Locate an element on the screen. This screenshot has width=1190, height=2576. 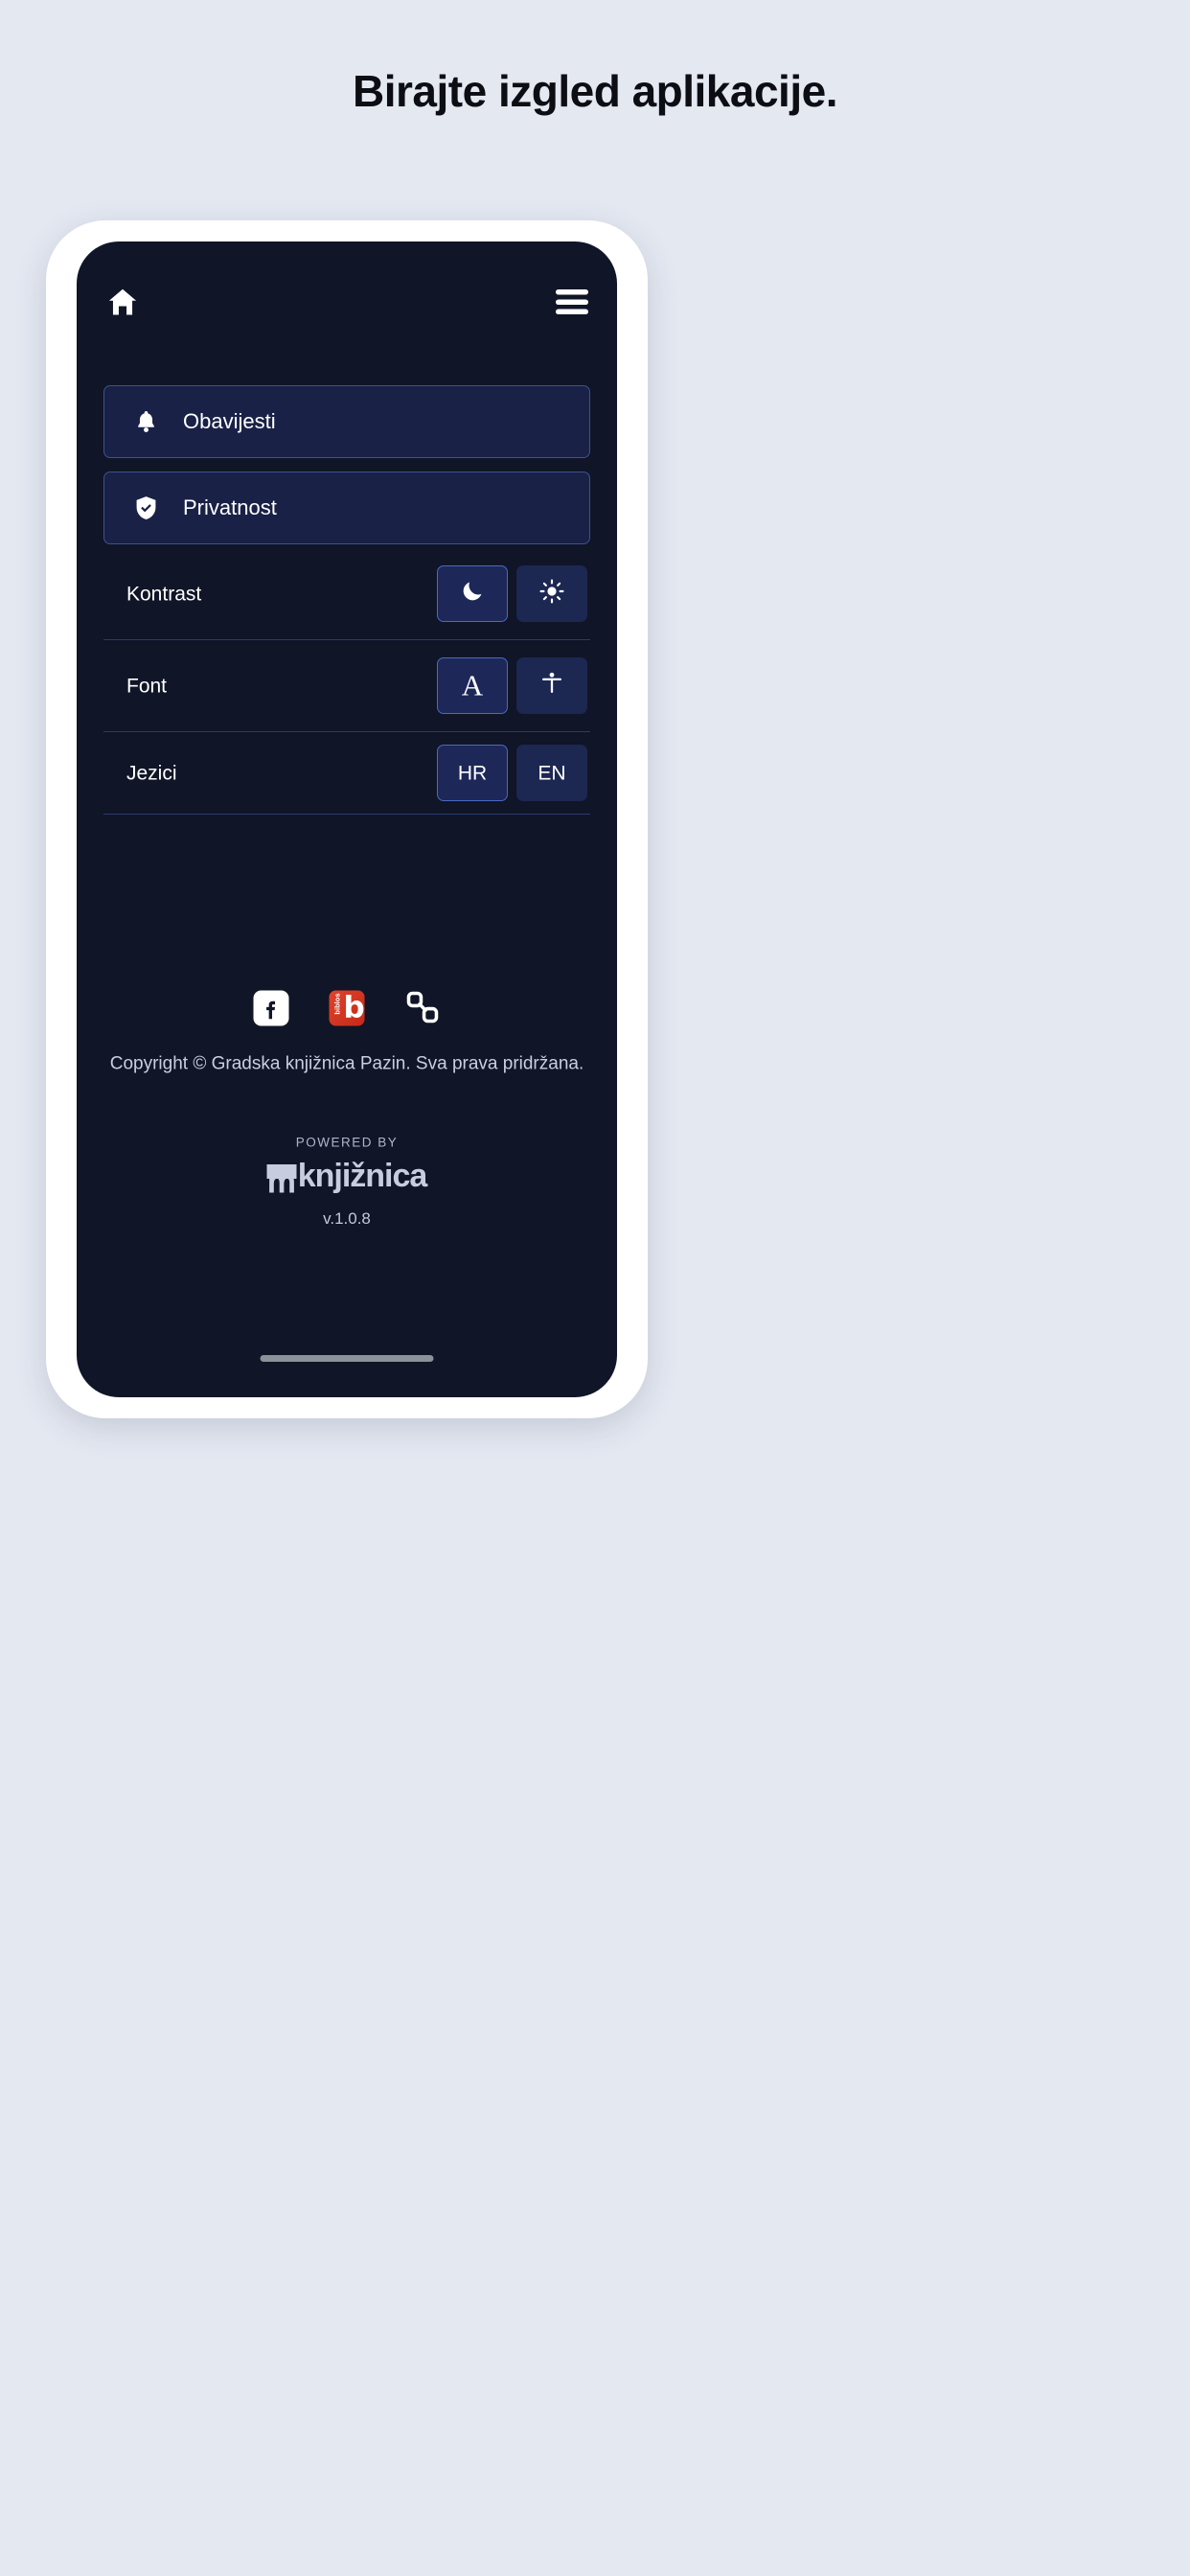
biblos-icon: biblos b is located at coordinates (347, 1008).